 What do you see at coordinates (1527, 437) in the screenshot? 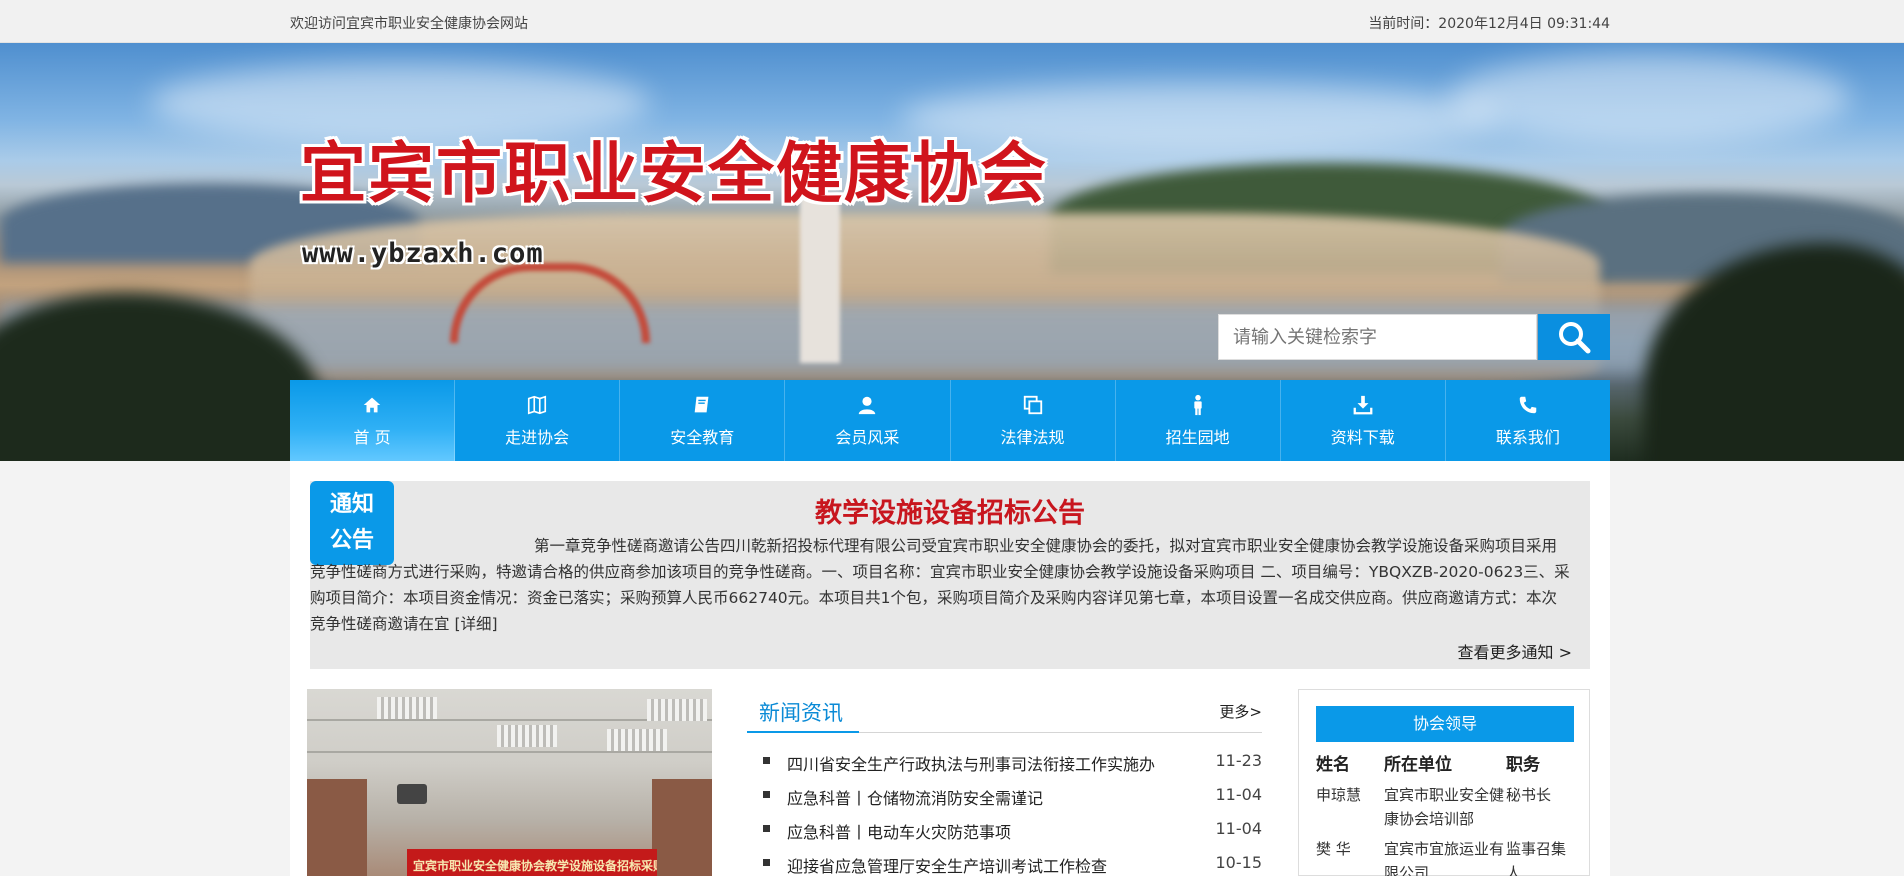
I see `nav-label: 联系我们` at bounding box center [1527, 437].